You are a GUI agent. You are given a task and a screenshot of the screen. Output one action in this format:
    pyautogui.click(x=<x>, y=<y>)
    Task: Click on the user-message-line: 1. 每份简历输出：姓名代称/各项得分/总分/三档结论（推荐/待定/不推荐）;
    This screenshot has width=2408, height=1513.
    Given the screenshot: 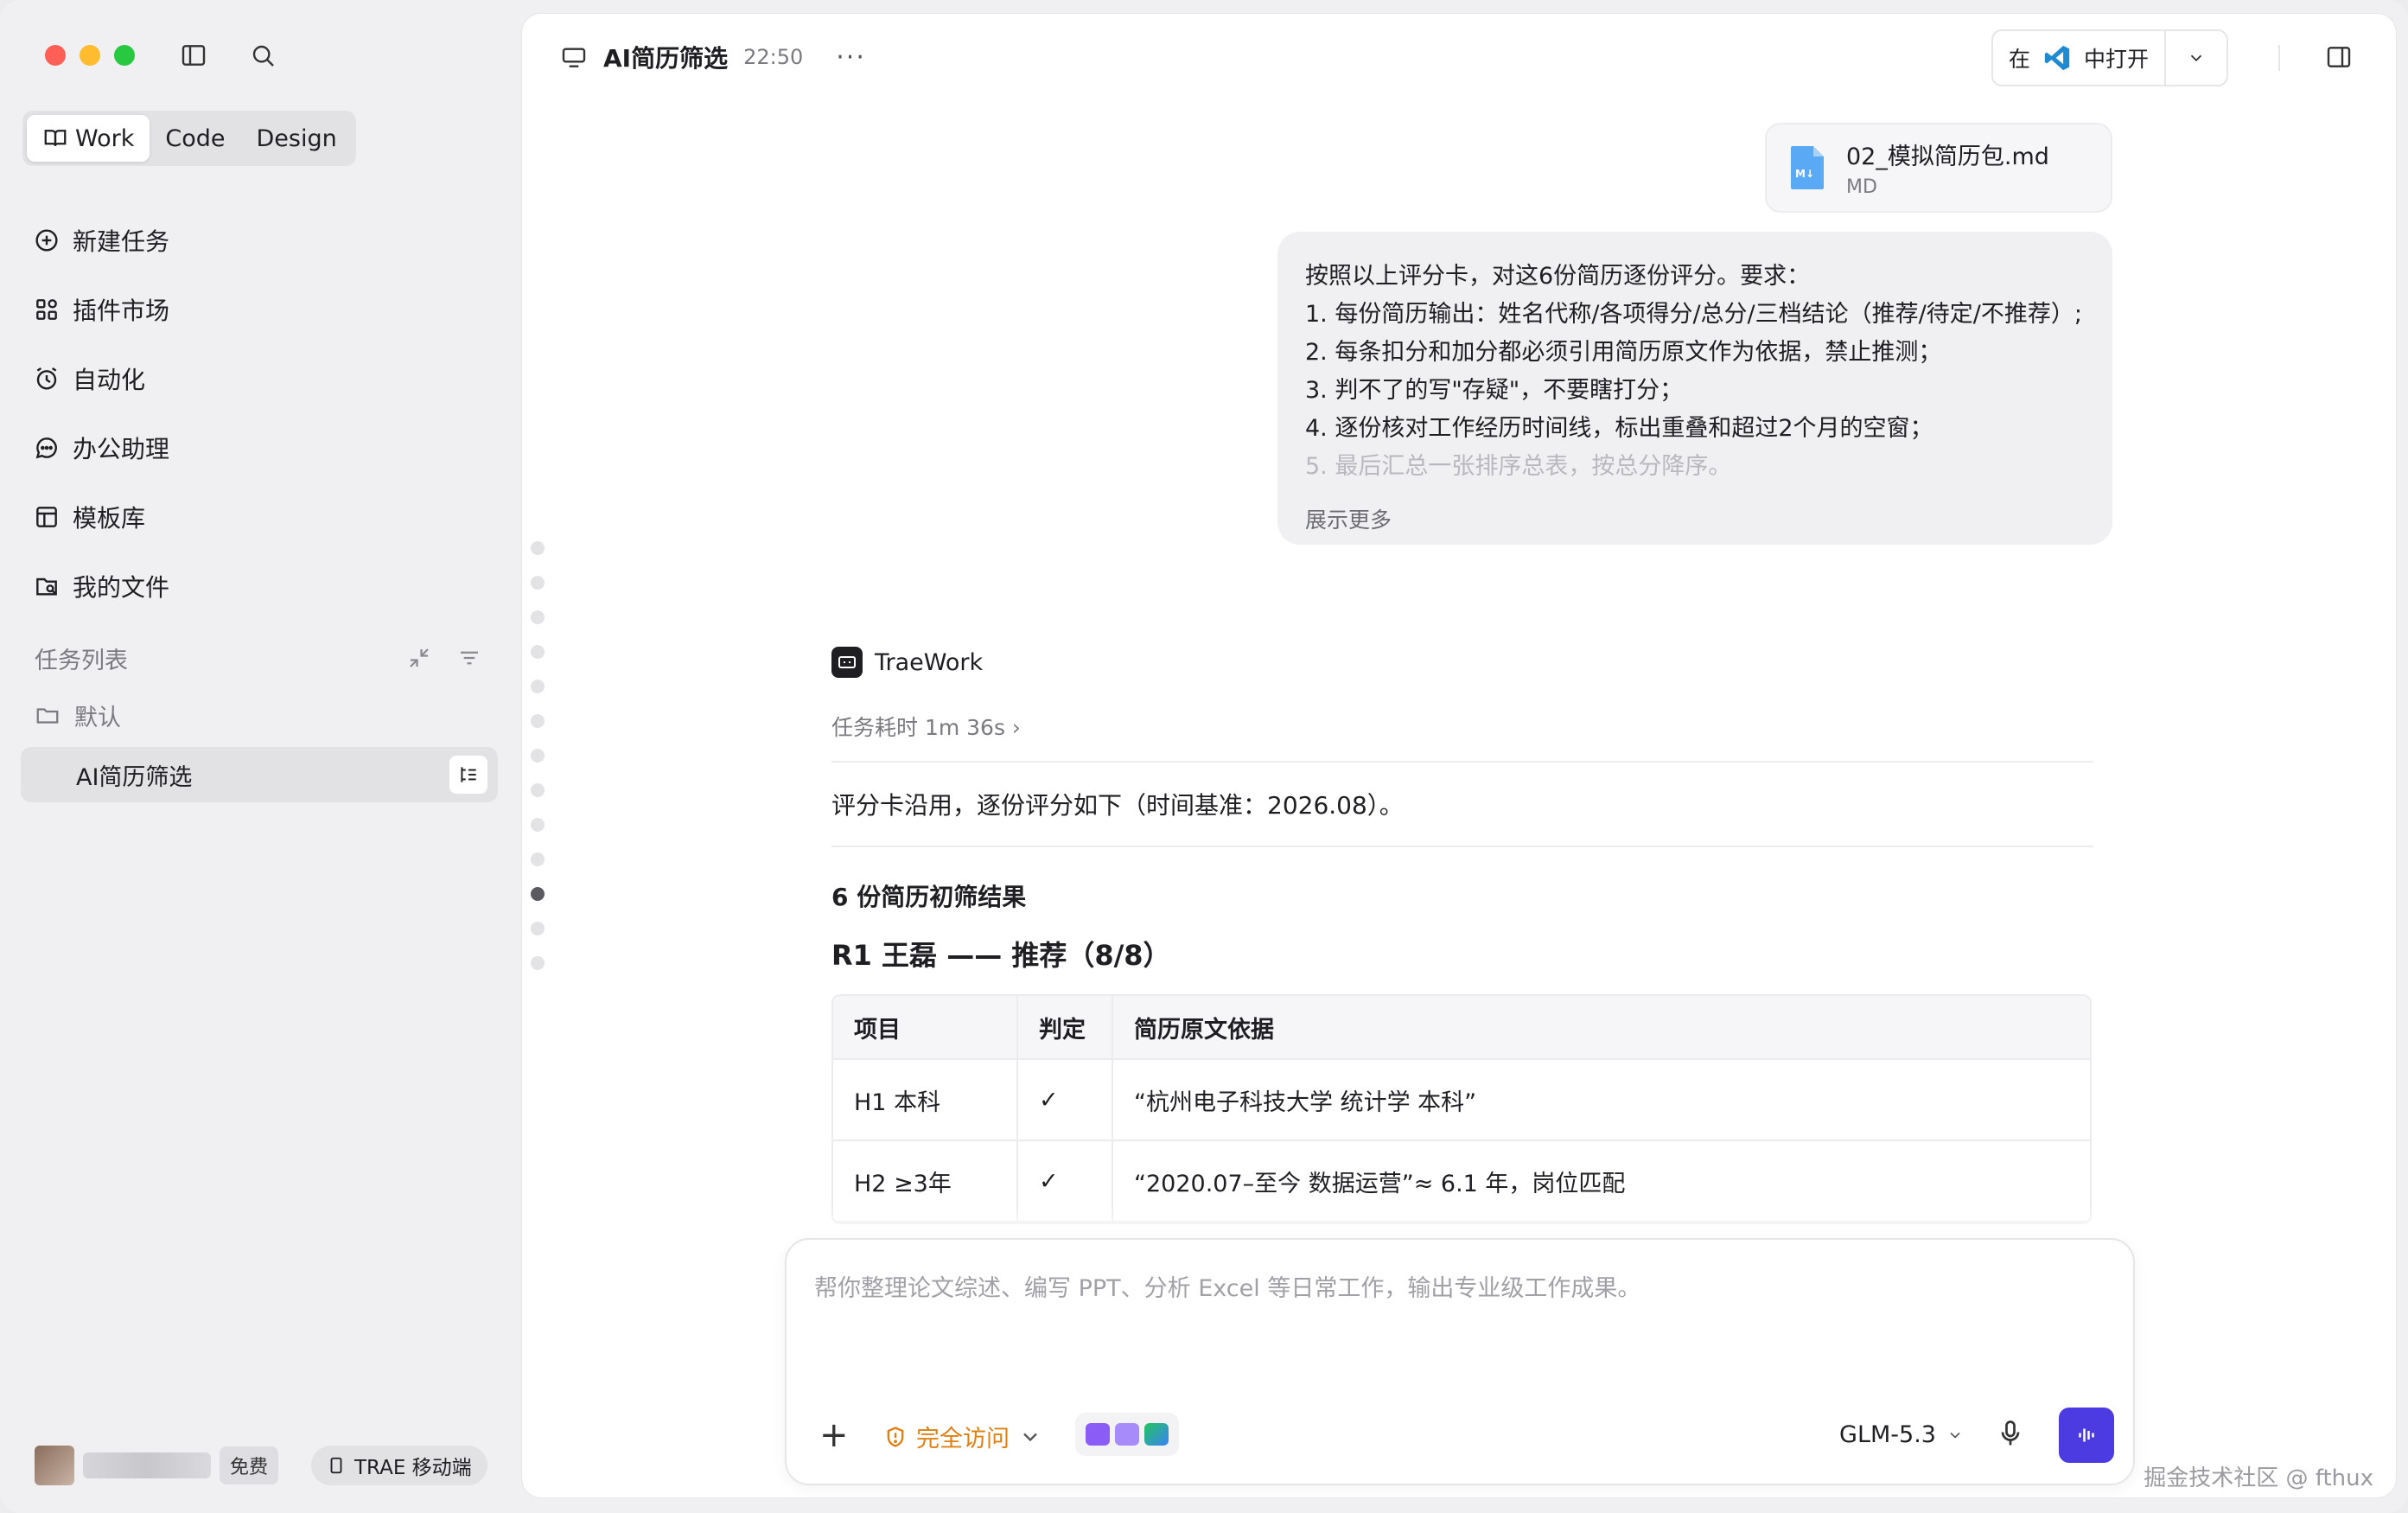 What is the action you would take?
    pyautogui.click(x=1693, y=314)
    